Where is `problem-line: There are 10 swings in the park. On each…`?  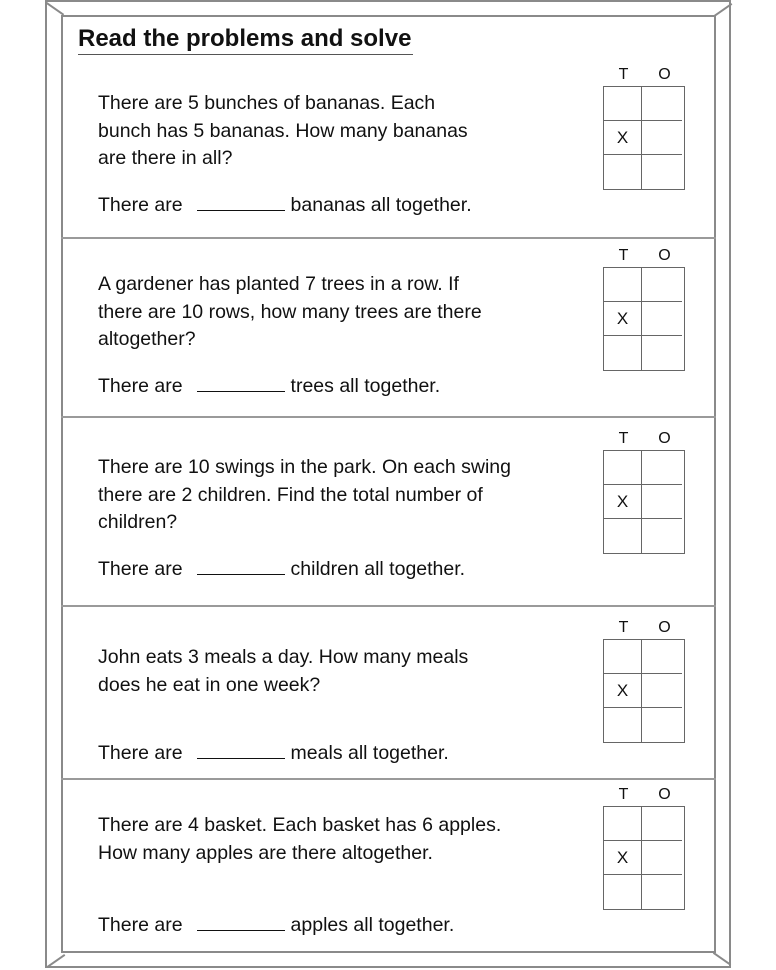
problem-line: There are 10 swings in the park. On each… is located at coordinates (304, 467).